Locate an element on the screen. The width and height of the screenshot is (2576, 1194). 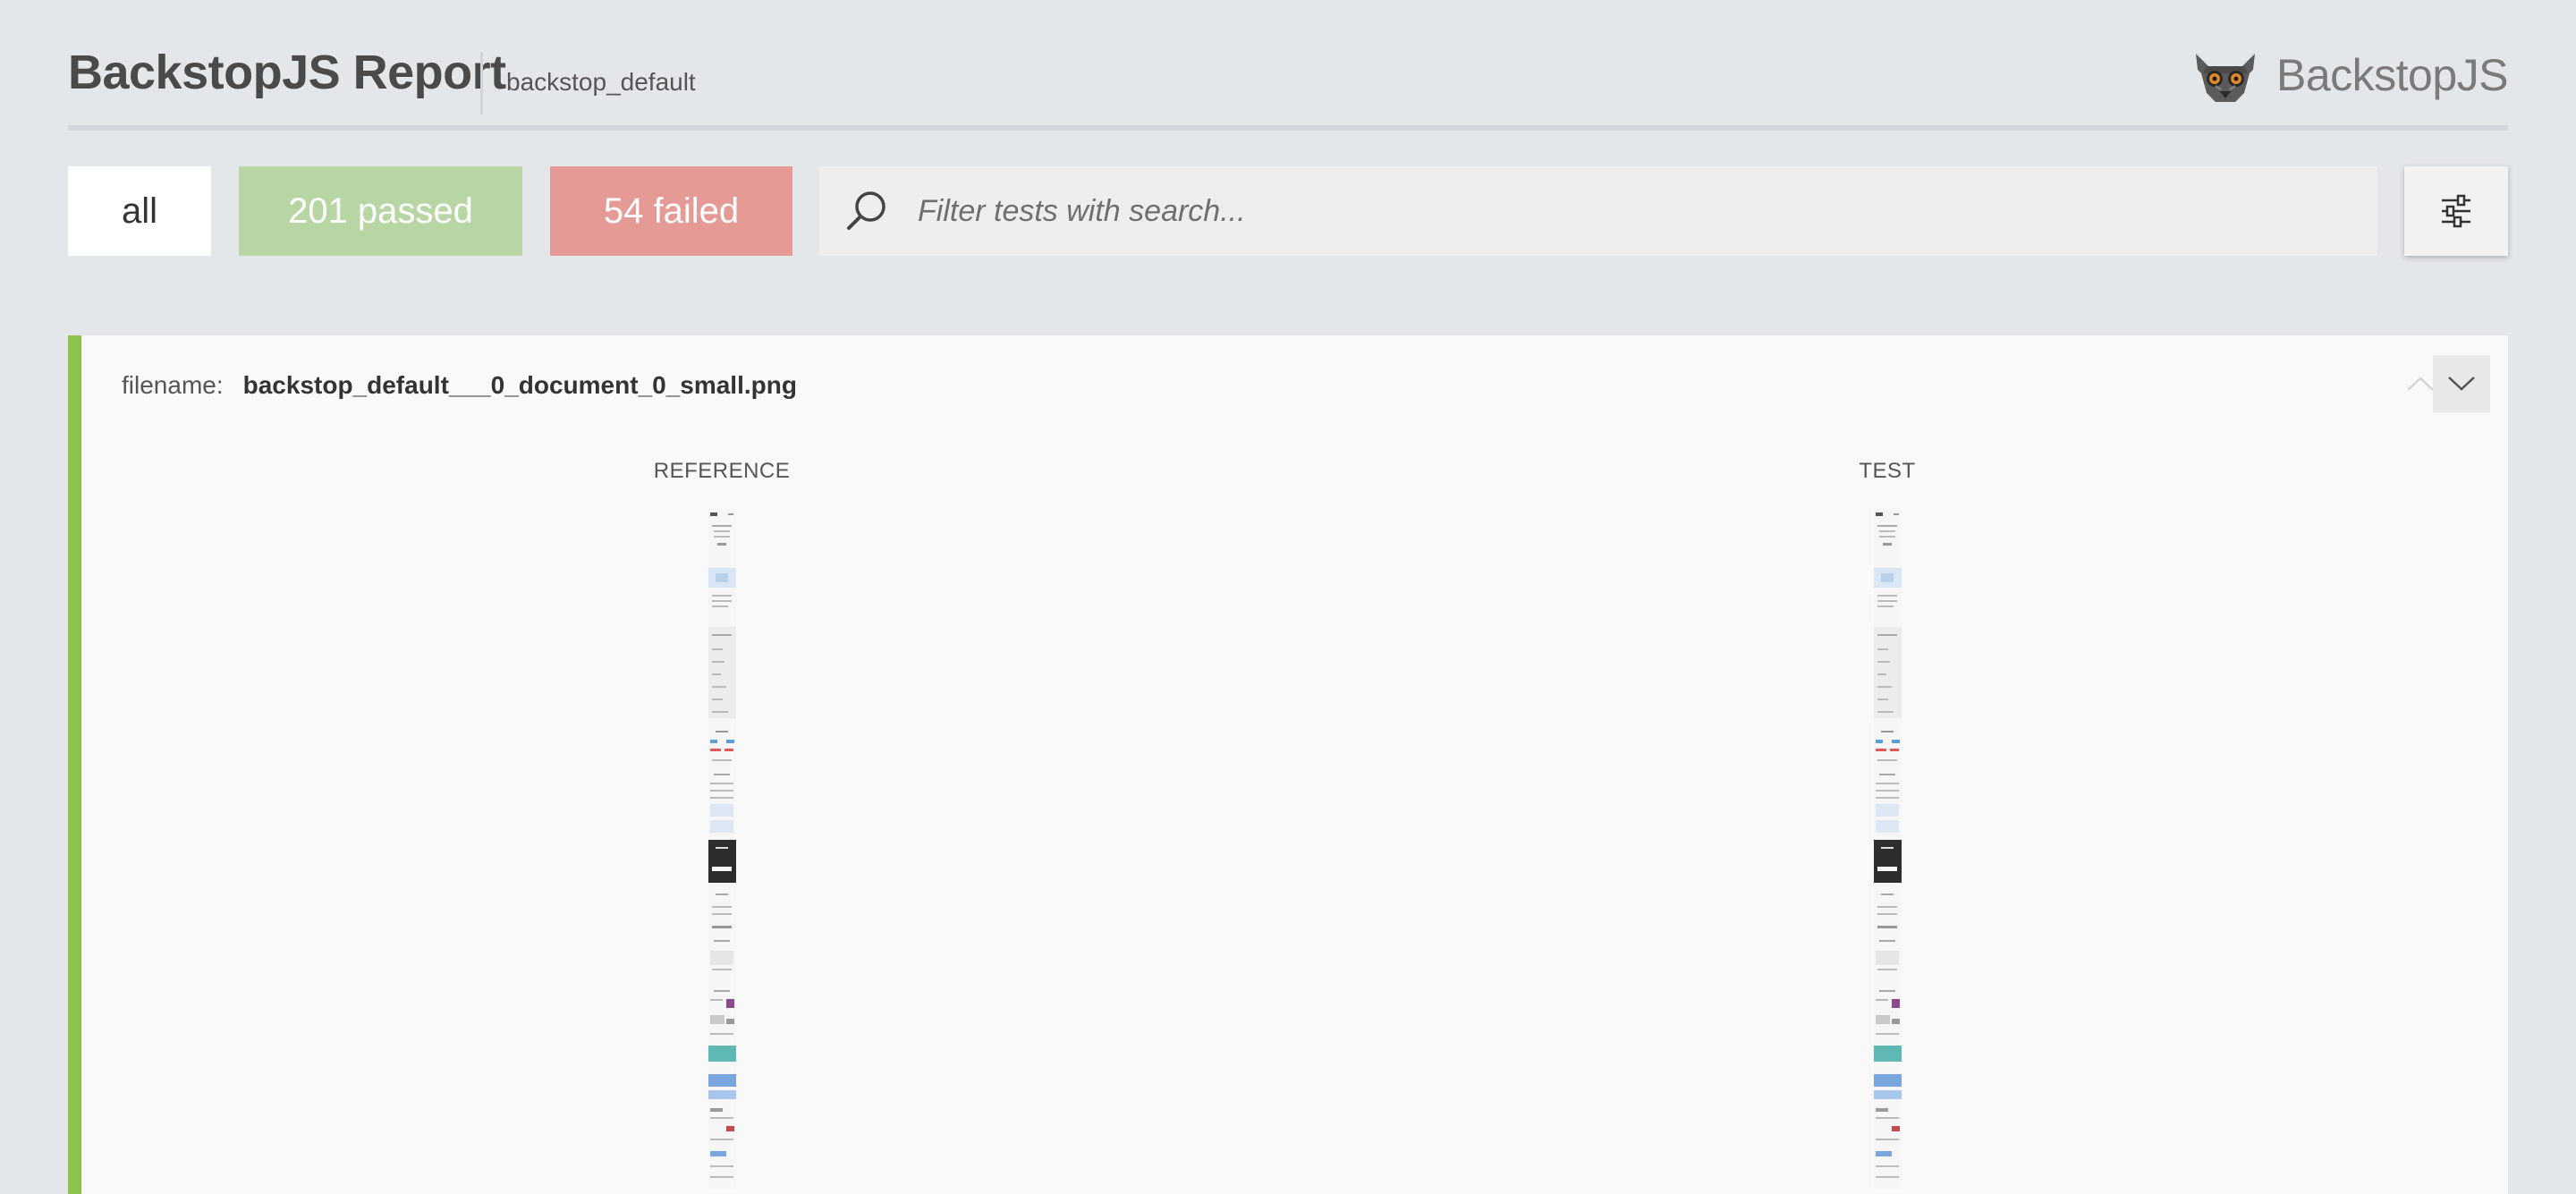
settings-button is located at coordinates (2456, 211).